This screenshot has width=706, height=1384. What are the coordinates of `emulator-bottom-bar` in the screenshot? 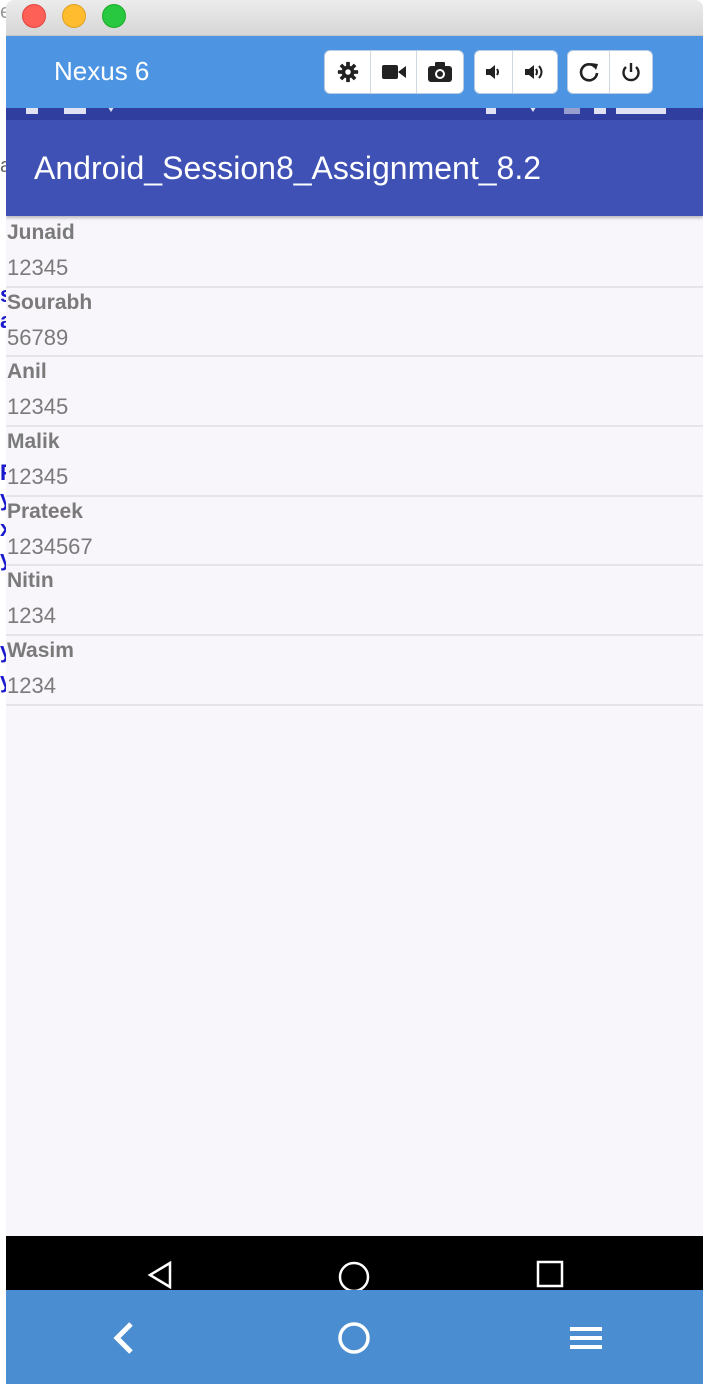 It's located at (354, 1337).